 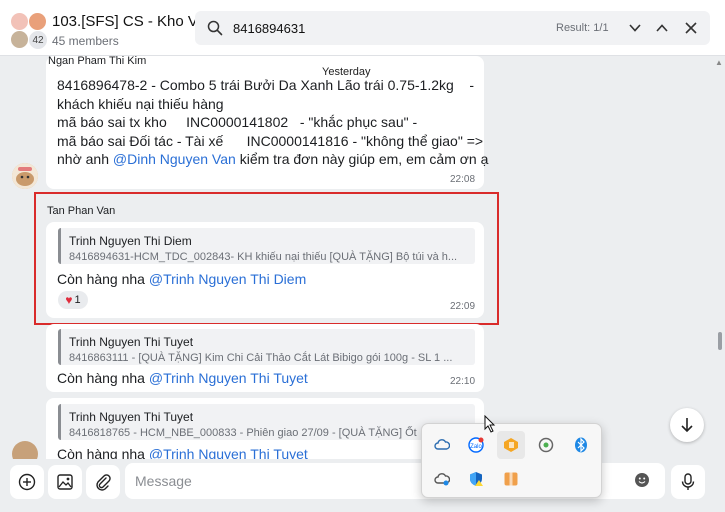 What do you see at coordinates (463, 306) in the screenshot?
I see `message-time: 22:09` at bounding box center [463, 306].